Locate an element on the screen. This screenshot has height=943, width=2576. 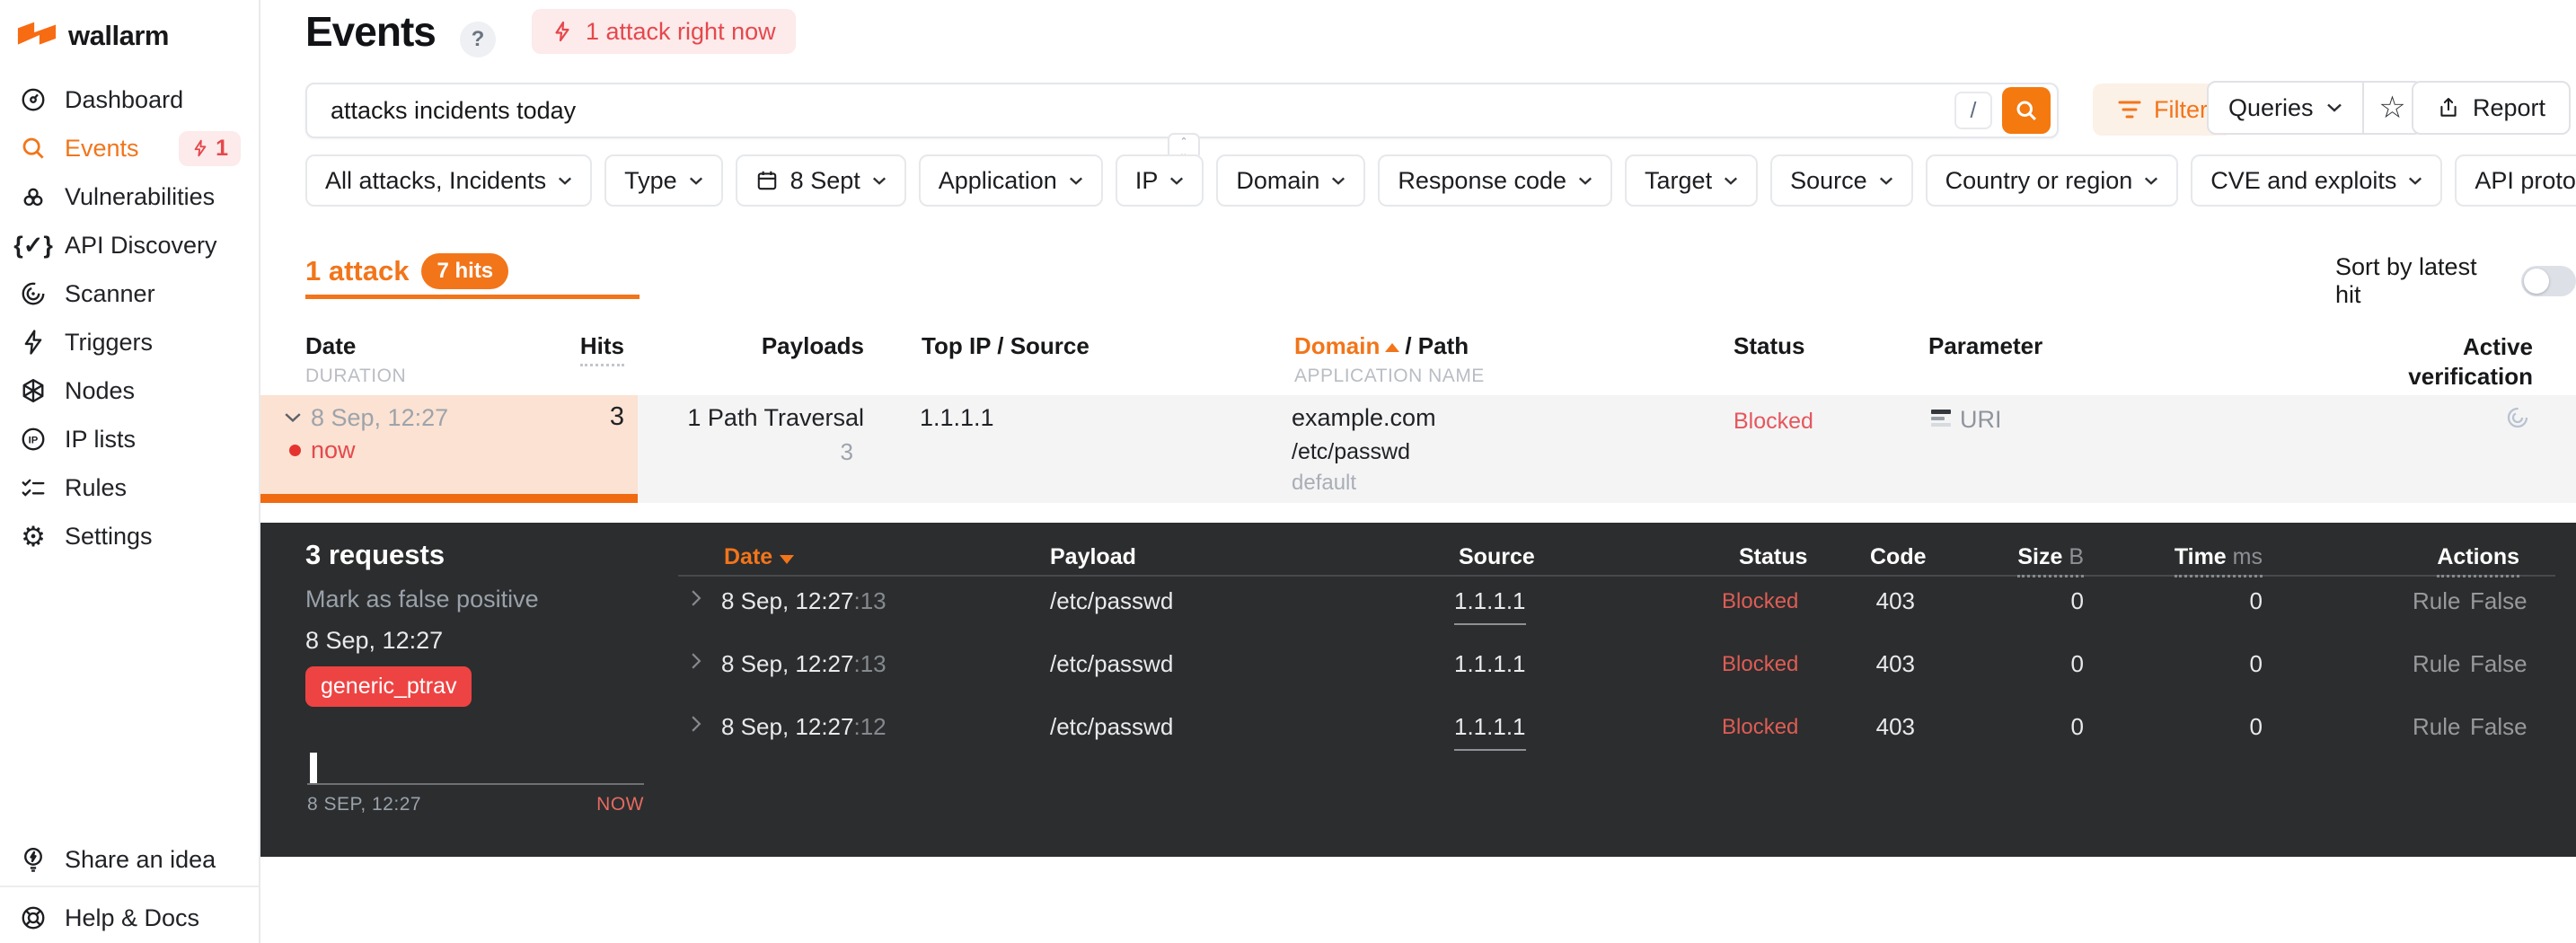
search-input is located at coordinates (1138, 110).